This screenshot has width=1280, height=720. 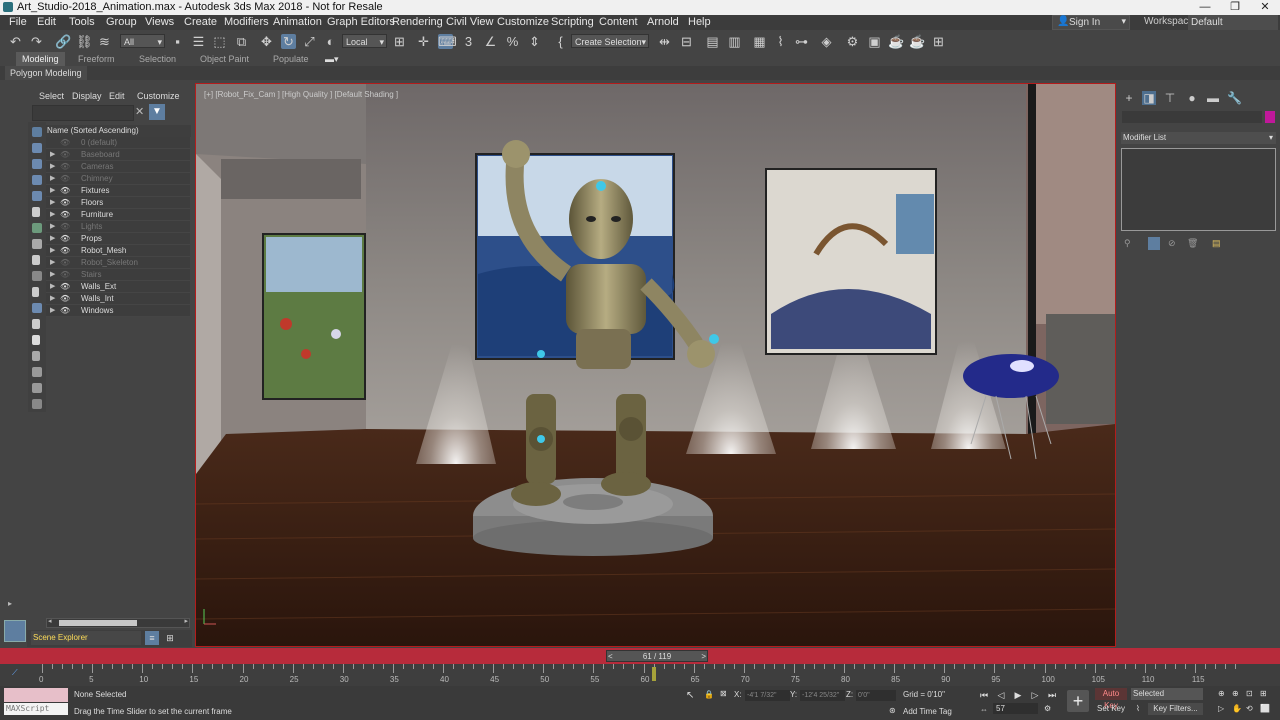 What do you see at coordinates (332, 59) in the screenshot?
I see `ribbon-options-icon: ▬▾` at bounding box center [332, 59].